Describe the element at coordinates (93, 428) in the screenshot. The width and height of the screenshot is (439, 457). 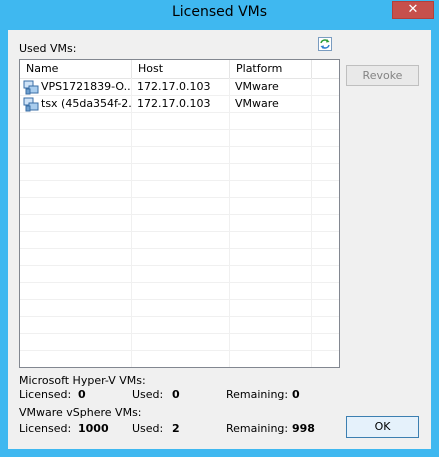
I see `vsphere-licensed-value: 1000` at that location.